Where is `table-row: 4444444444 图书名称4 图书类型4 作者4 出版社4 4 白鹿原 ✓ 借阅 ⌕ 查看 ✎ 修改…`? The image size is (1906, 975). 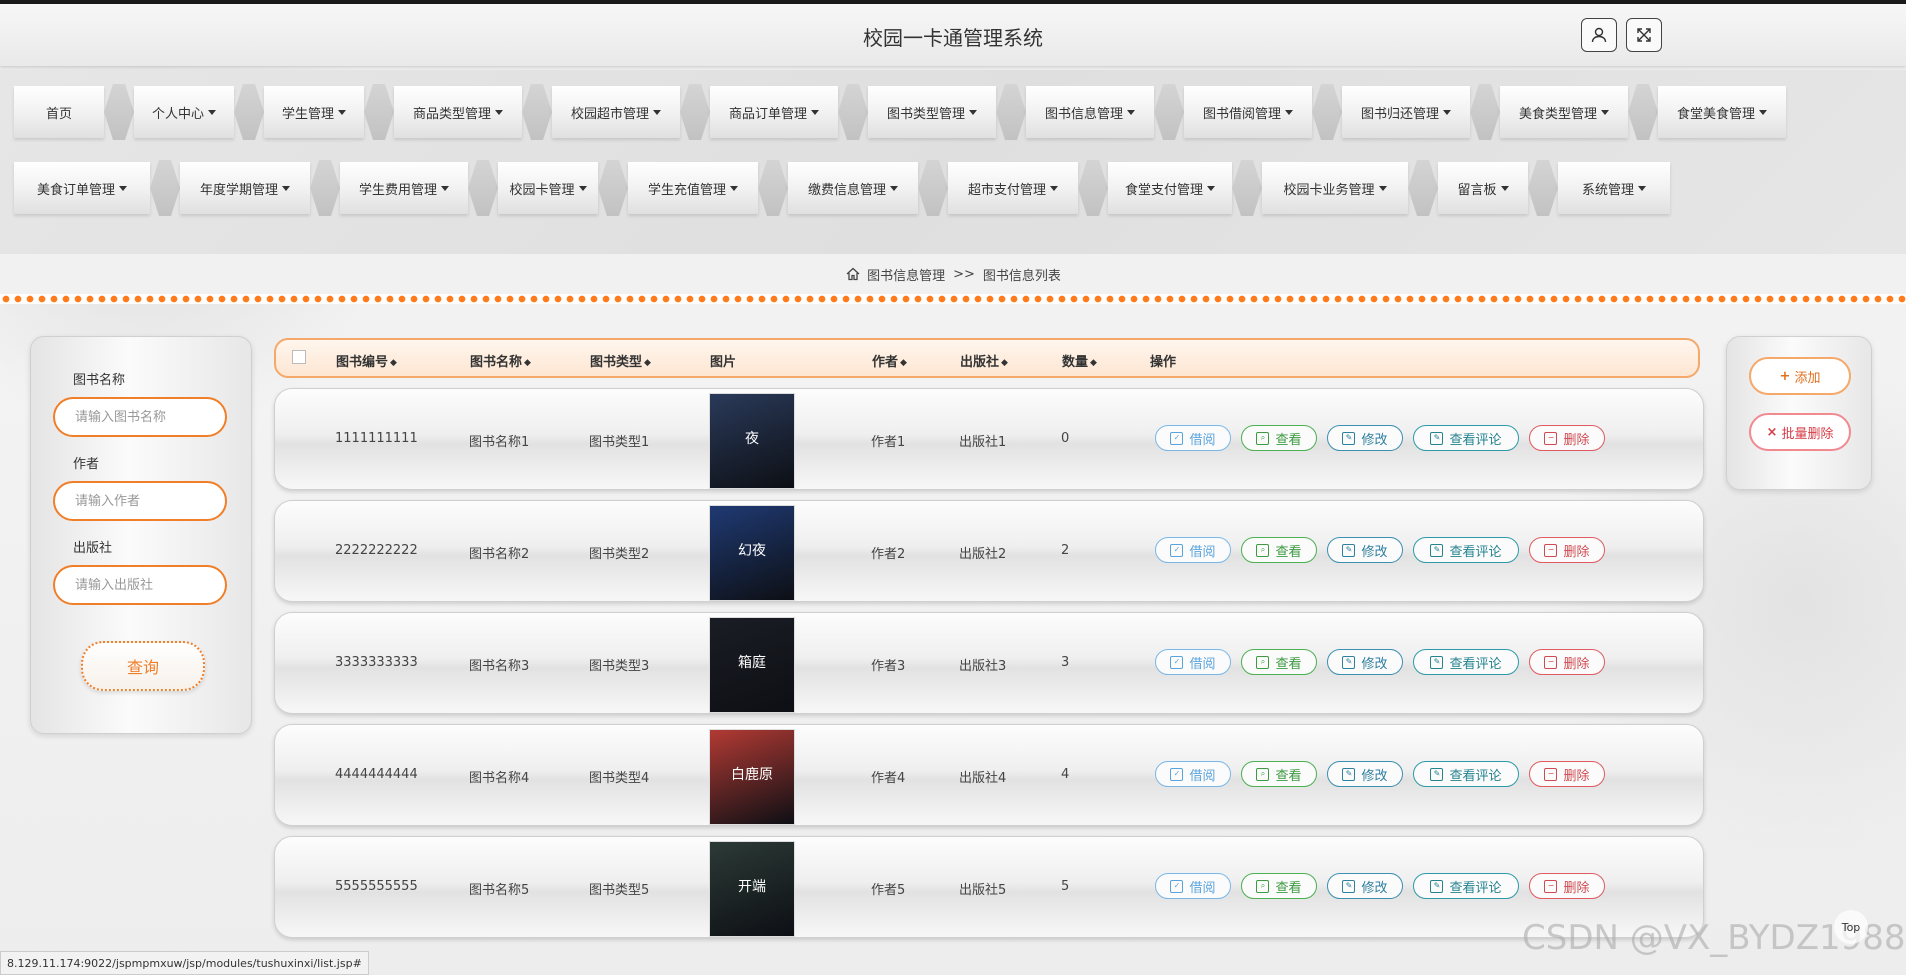 table-row: 4444444444 图书名称4 图书类型4 作者4 出版社4 4 白鹿原 ✓ 借阅 ⌕ 查看 ✎ 修改… is located at coordinates (989, 775).